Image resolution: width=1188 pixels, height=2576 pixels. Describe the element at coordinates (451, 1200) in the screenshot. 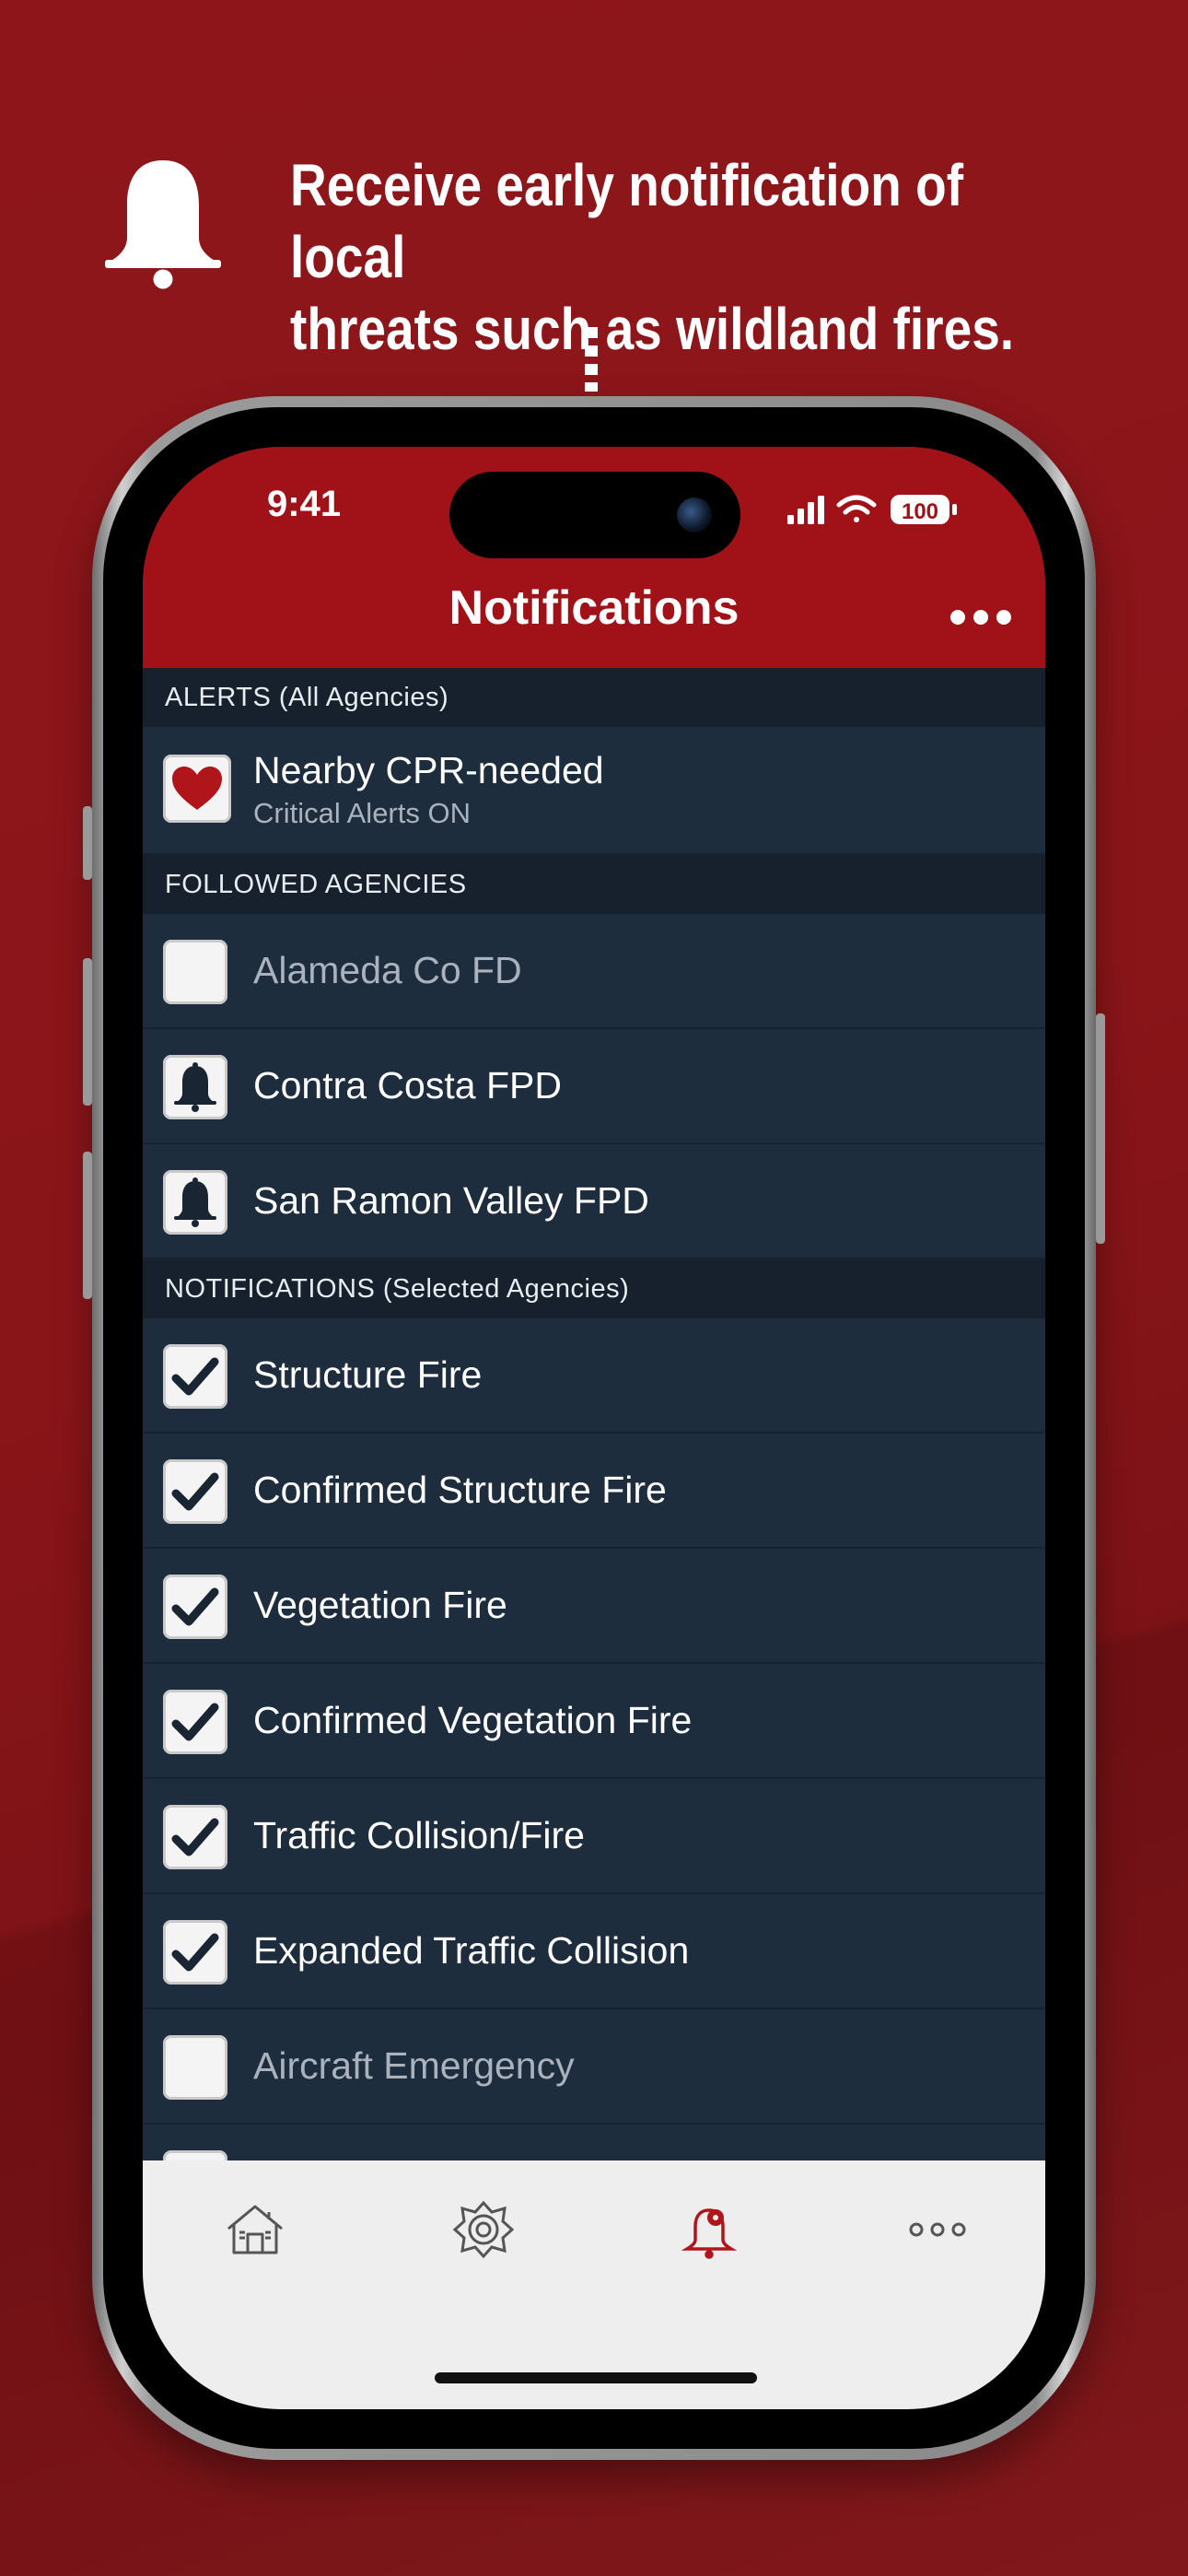

I see `agency-label: San Ramon Valley FPD` at that location.